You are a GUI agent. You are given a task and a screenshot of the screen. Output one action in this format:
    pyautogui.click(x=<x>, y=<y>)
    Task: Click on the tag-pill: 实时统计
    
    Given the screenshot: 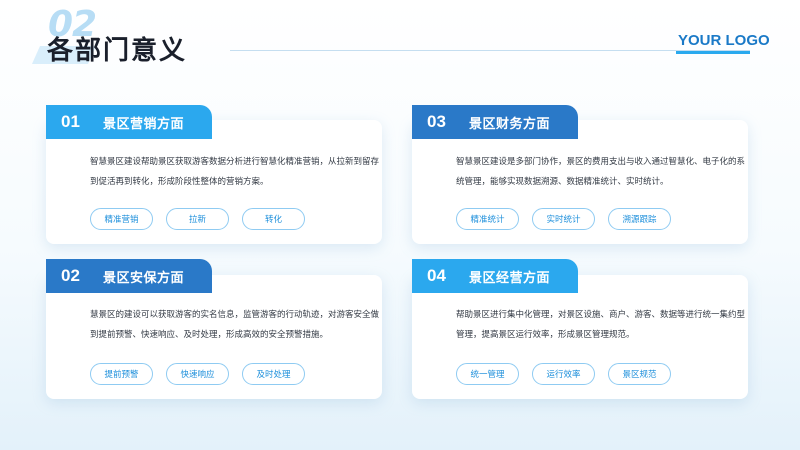 What is the action you would take?
    pyautogui.click(x=563, y=219)
    